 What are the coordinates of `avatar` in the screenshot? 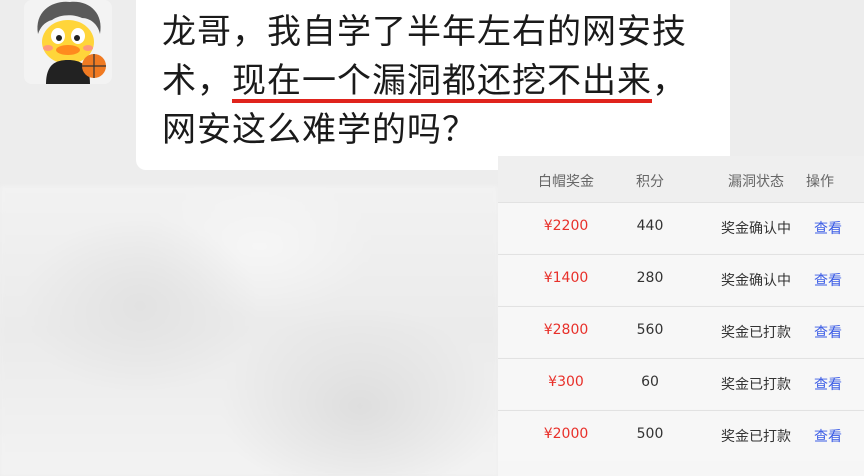 It's located at (68, 42).